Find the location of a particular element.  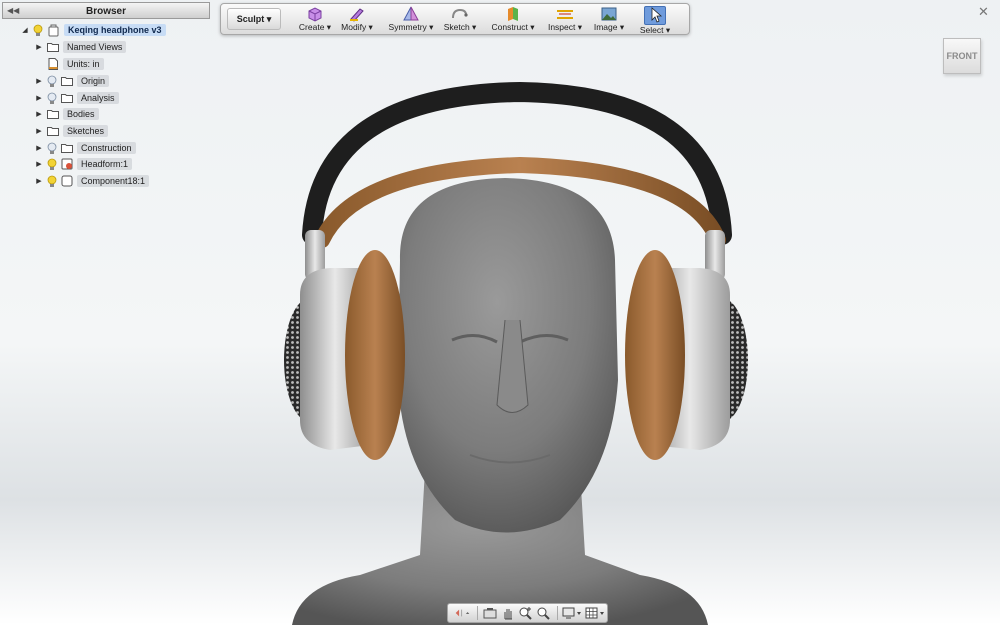

tree-item-named-views: ▶ Named Views is located at coordinates (80, 47).